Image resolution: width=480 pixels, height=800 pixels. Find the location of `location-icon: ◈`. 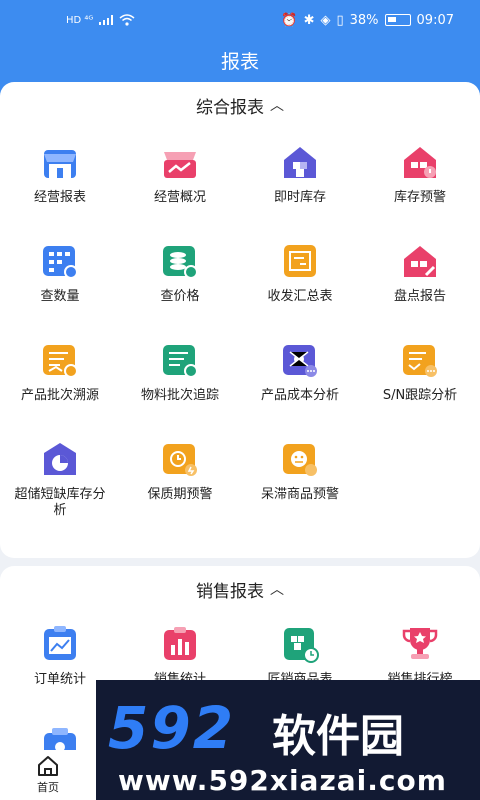

location-icon: ◈ is located at coordinates (325, 20).